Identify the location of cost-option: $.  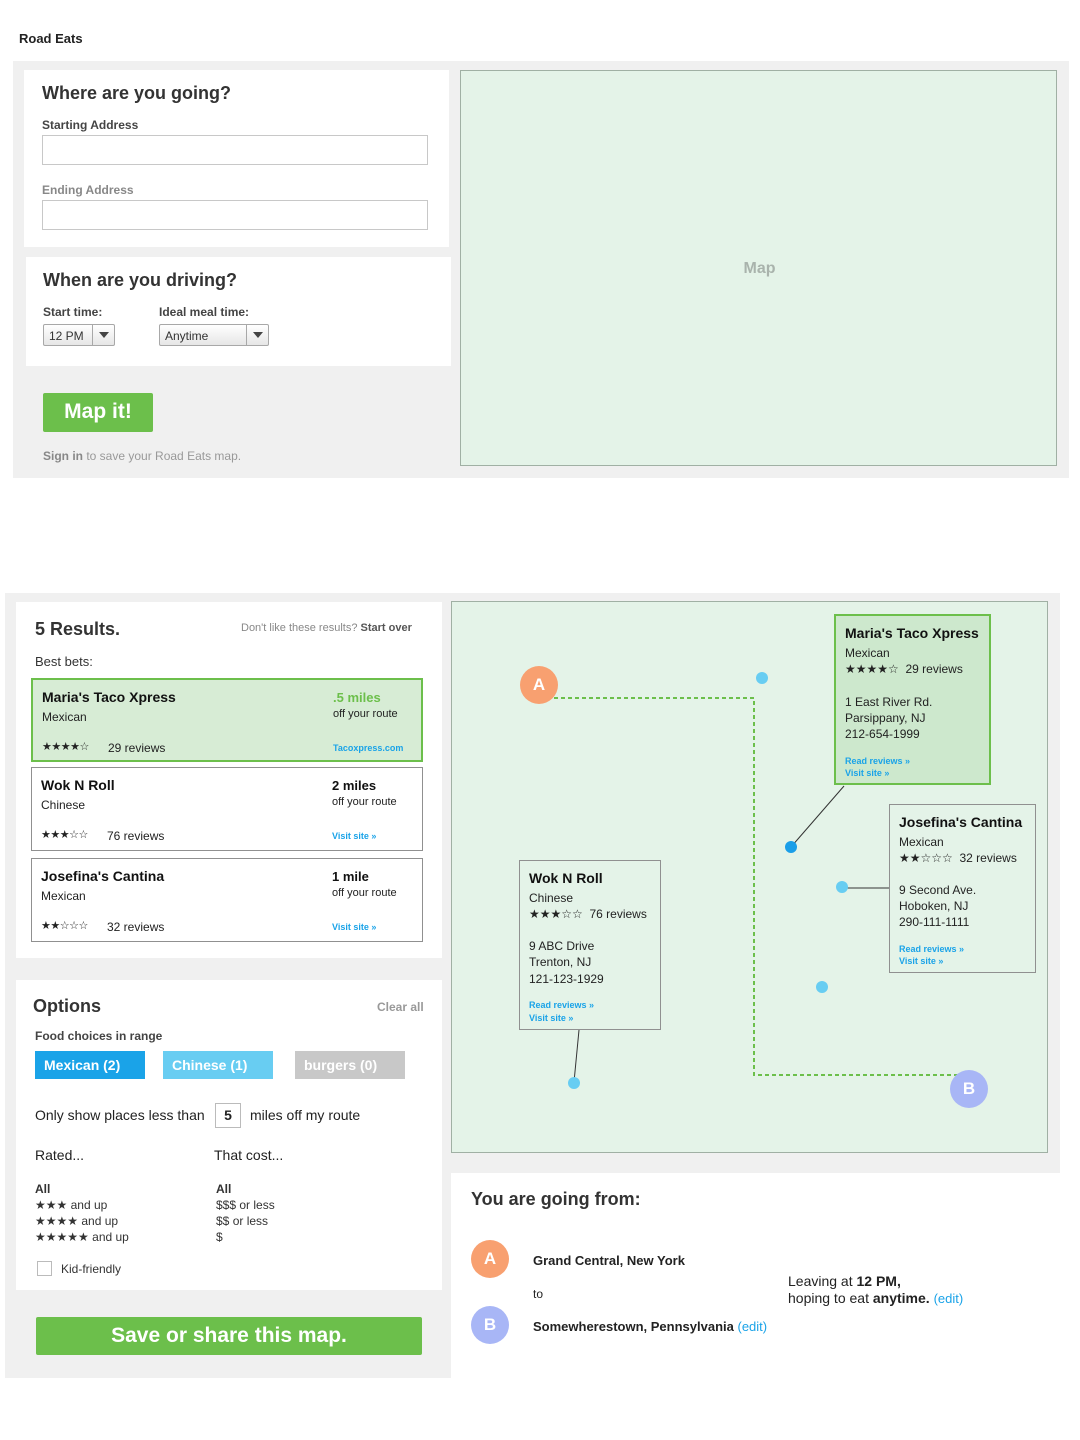
(219, 1237).